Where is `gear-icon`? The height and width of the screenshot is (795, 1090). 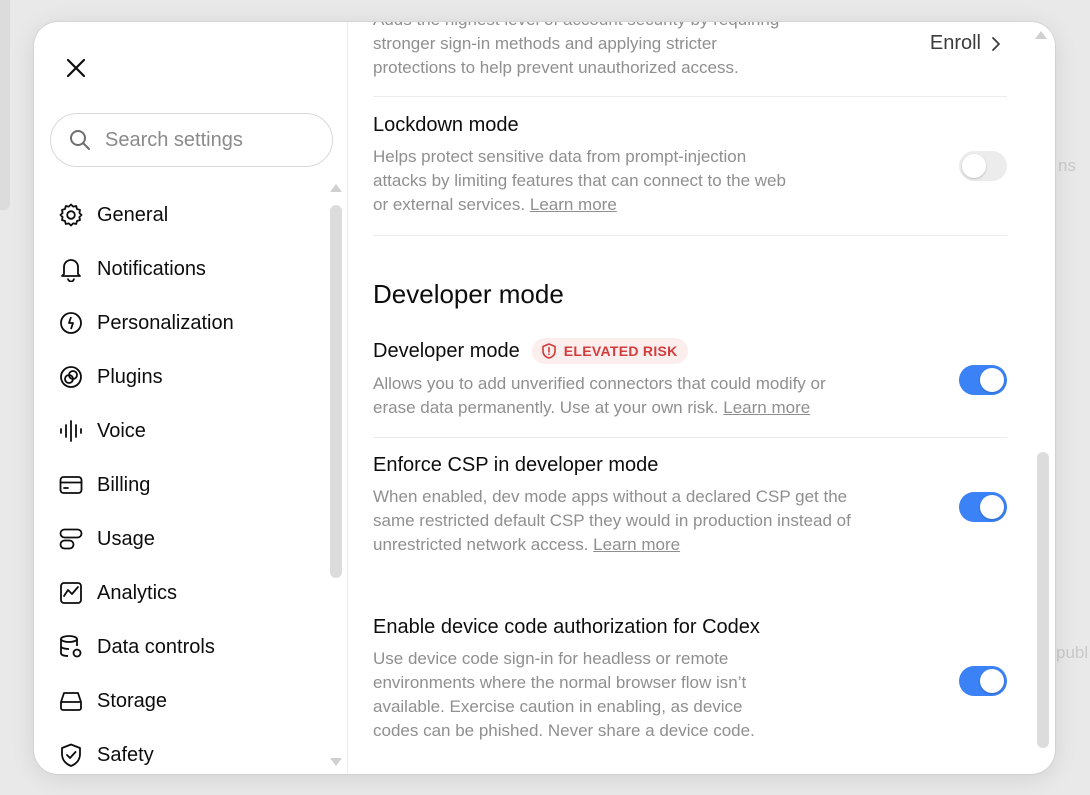
gear-icon is located at coordinates (71, 215).